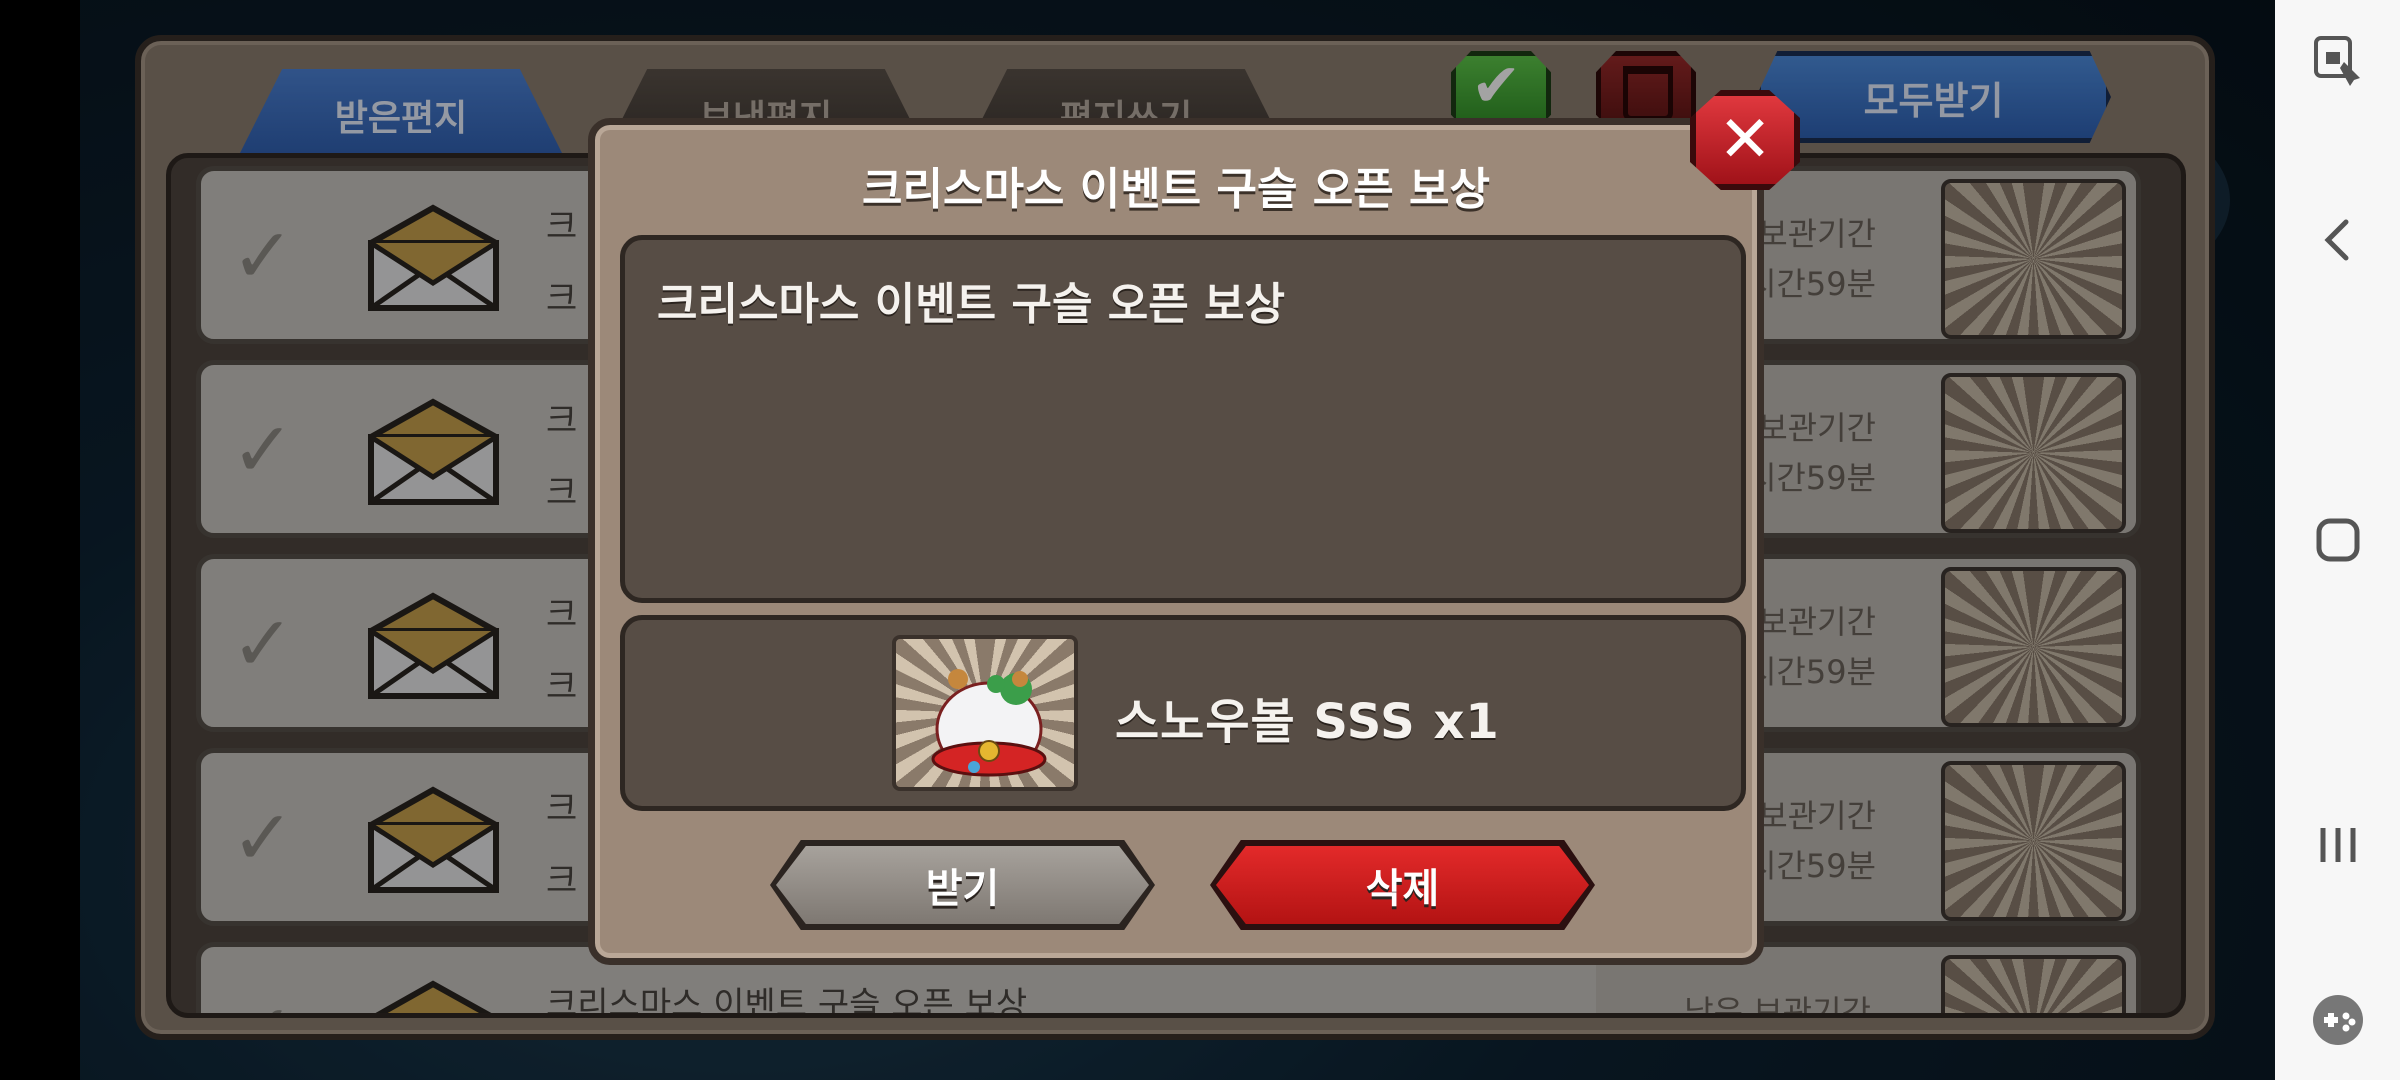 The image size is (2400, 1080). I want to click on close-dialog-button: ✕, so click(1745, 140).